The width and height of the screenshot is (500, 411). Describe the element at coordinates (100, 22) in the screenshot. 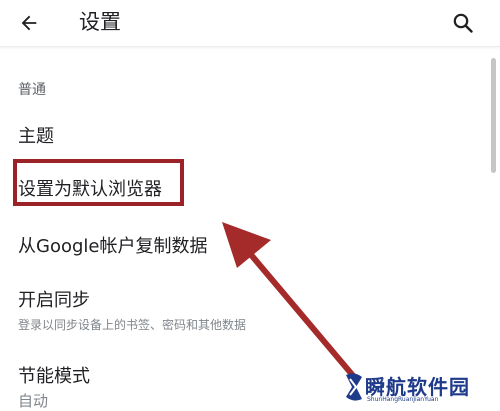

I see `page-title: 设置` at that location.